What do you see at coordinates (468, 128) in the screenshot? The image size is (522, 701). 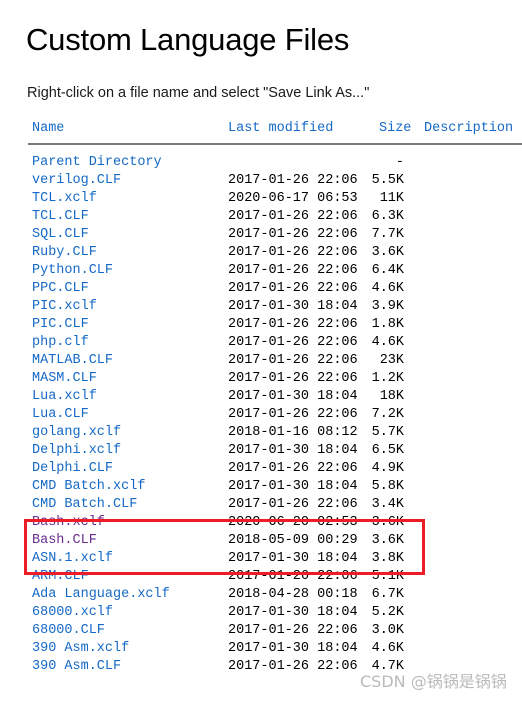 I see `column-header-description: Description` at bounding box center [468, 128].